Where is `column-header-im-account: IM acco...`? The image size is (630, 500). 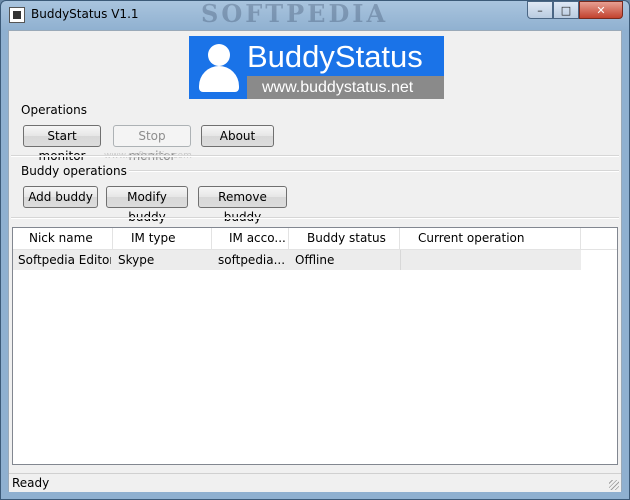 column-header-im-account: IM acco... is located at coordinates (250, 238).